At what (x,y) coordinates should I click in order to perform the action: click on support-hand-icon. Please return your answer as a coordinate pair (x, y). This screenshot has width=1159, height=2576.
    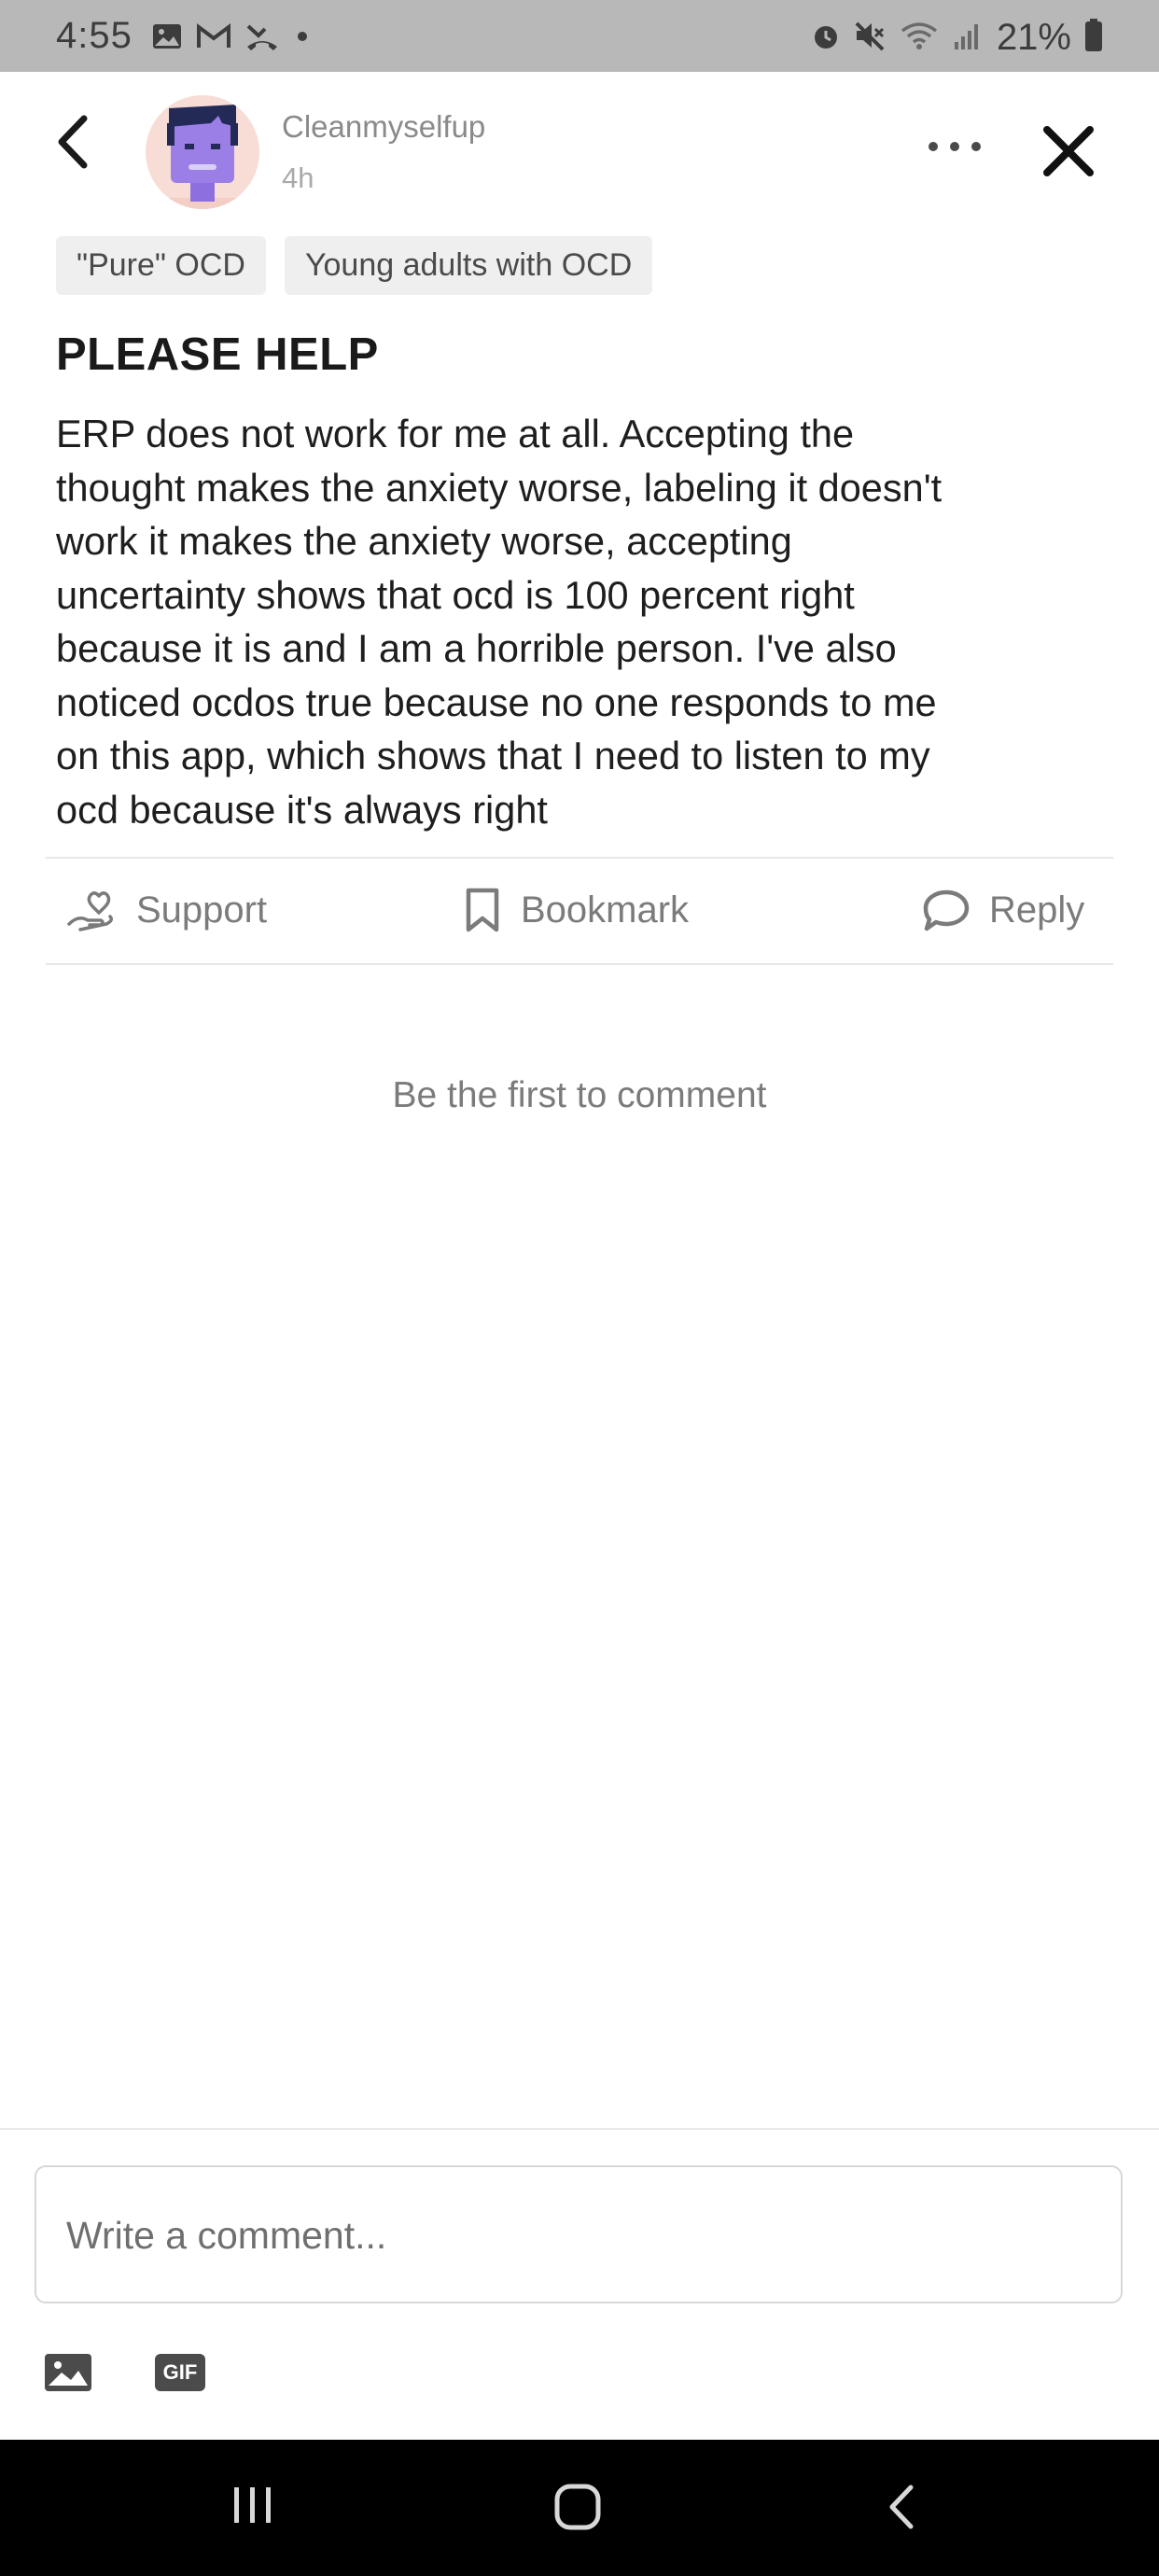
    Looking at the image, I should click on (91, 911).